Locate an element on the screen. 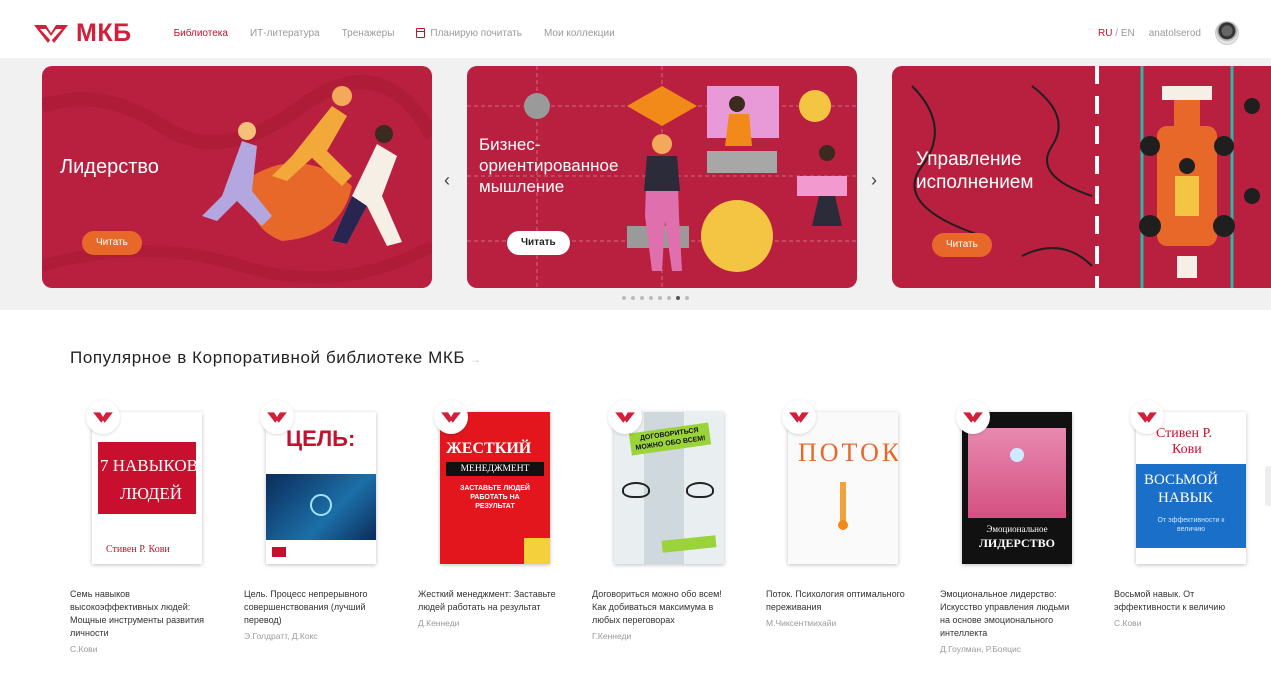 This screenshot has width=1271, height=680. carousel-next-arrow: › is located at coordinates (874, 180).